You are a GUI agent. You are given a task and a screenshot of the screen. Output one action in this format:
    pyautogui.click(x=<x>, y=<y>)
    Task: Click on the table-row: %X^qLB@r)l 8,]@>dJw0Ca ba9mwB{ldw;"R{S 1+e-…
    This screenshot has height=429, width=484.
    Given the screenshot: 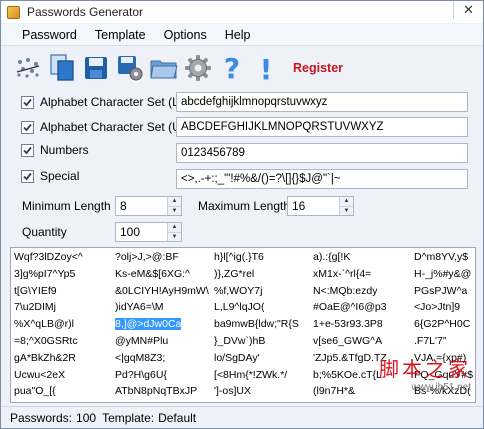 What is the action you would take?
    pyautogui.click(x=243, y=324)
    